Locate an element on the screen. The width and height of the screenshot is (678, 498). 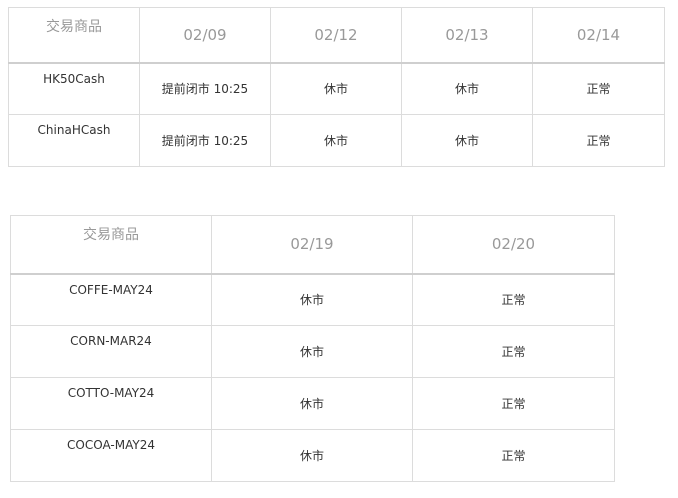
column-header-date: 02/12 is located at coordinates (336, 35).